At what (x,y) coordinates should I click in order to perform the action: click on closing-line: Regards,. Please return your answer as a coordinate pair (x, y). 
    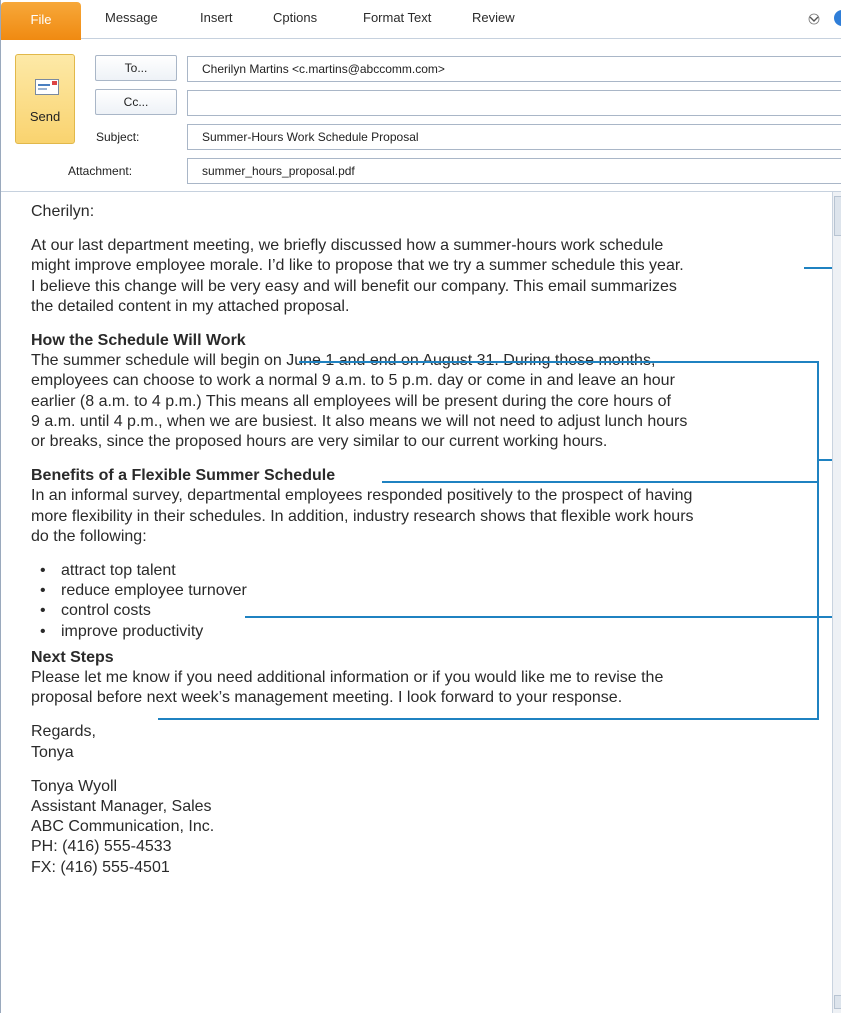
    Looking at the image, I should click on (63, 732).